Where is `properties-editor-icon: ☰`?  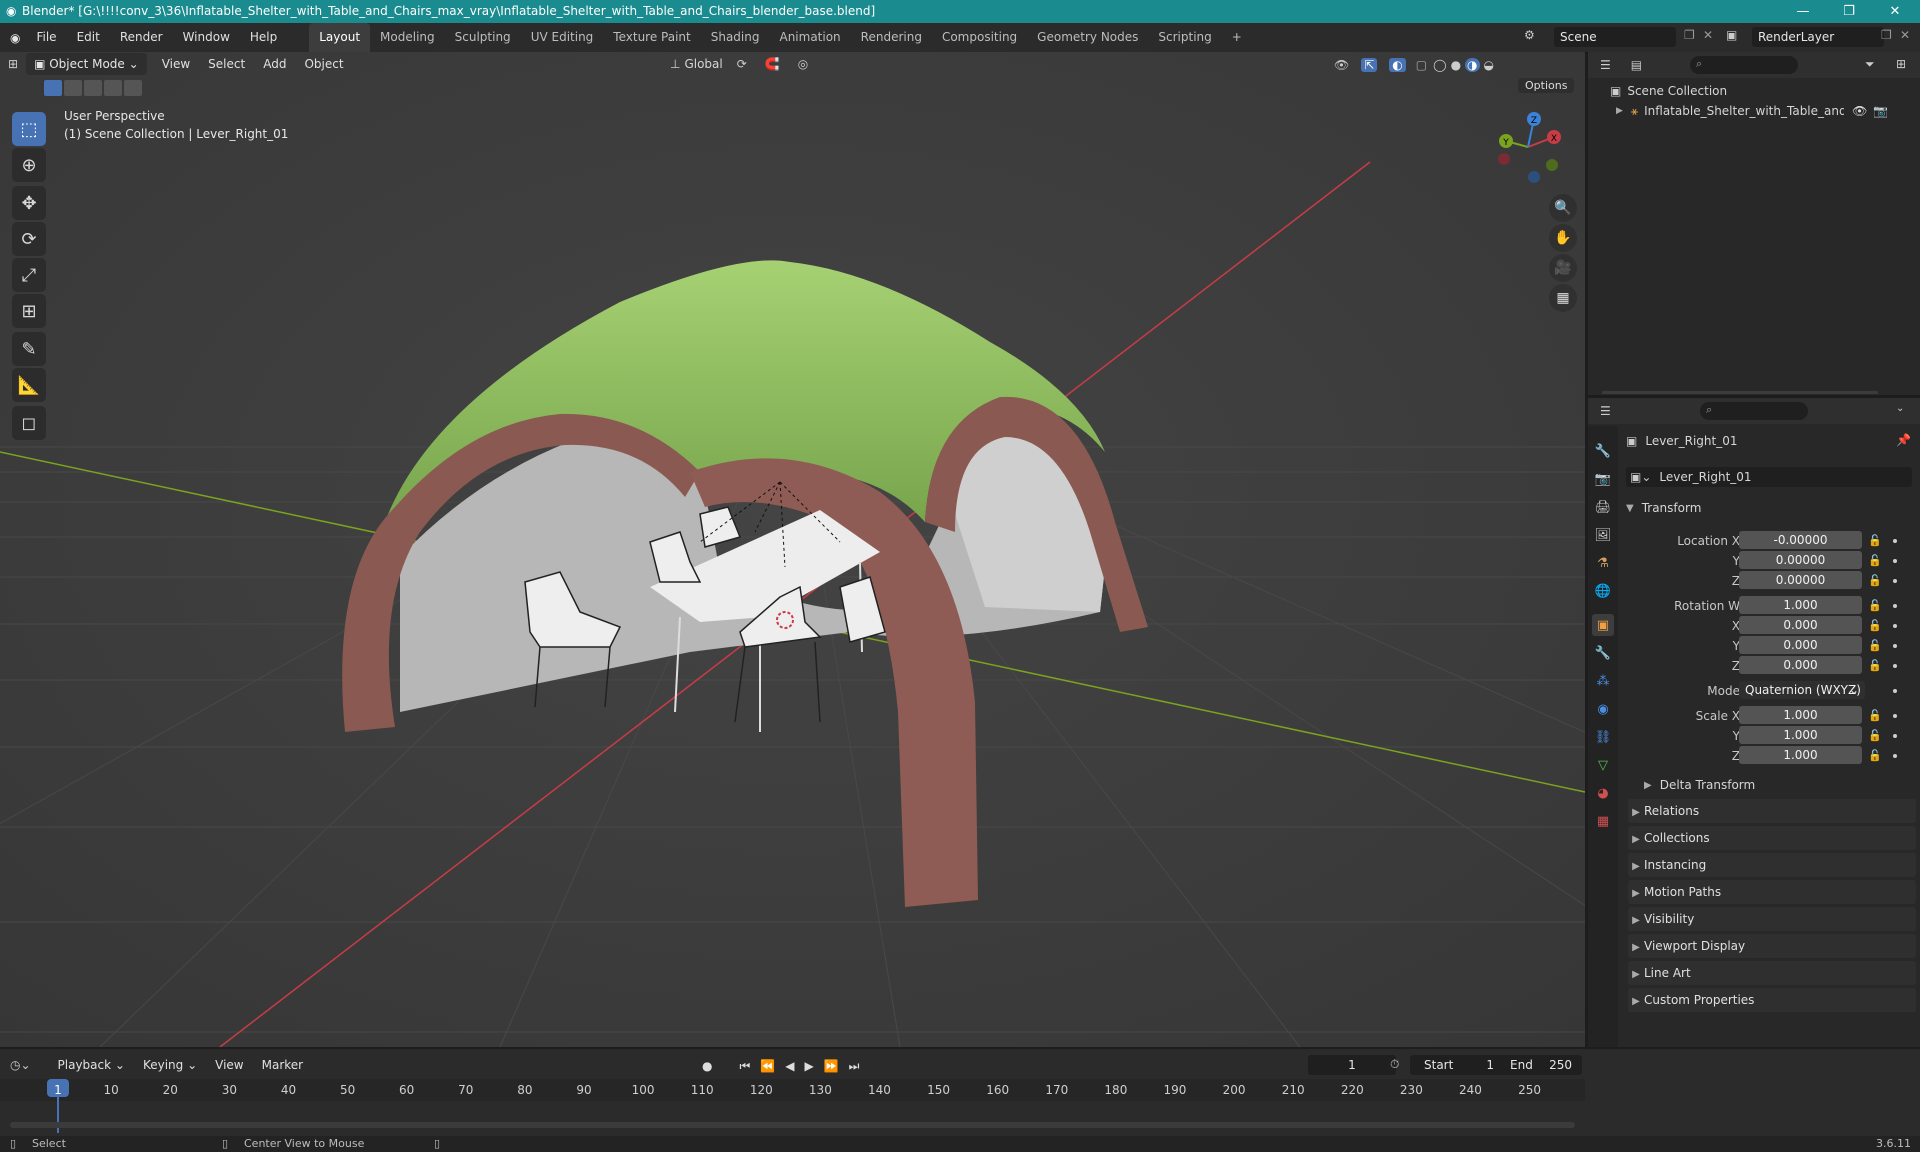 properties-editor-icon: ☰ is located at coordinates (1605, 411).